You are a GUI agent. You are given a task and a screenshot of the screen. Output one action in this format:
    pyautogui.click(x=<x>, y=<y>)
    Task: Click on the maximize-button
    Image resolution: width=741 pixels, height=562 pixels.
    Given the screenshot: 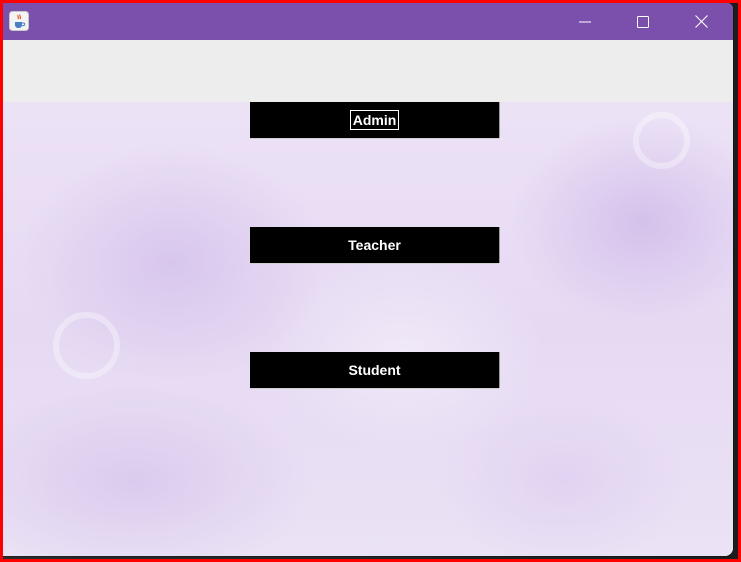 What is the action you would take?
    pyautogui.click(x=643, y=21)
    